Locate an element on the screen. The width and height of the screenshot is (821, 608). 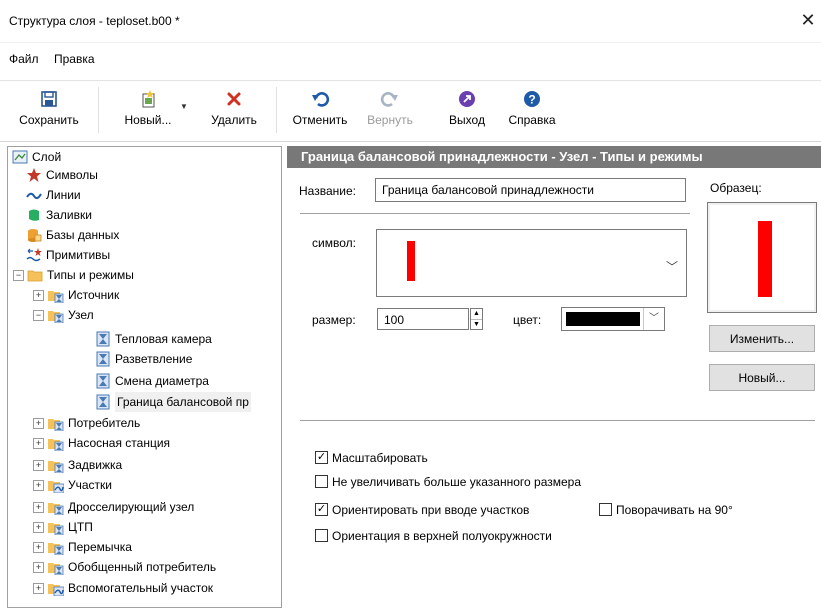
help-label: Справка is located at coordinates (532, 120).